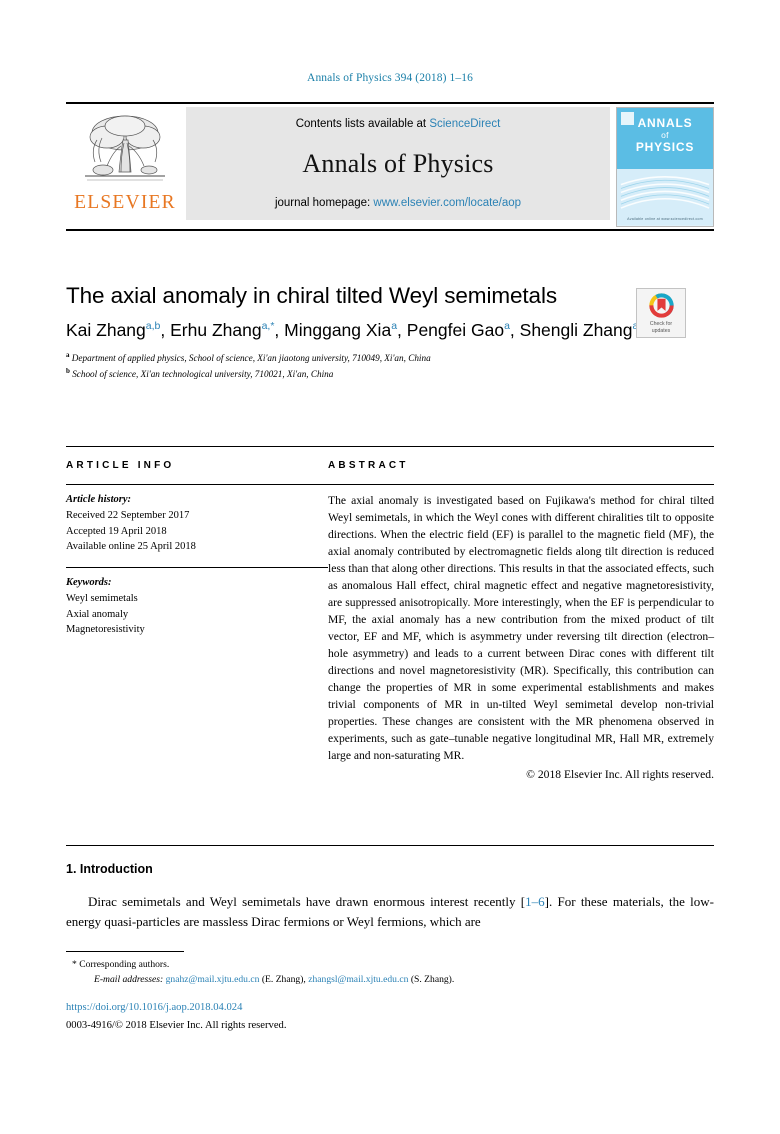 The width and height of the screenshot is (780, 1134). Describe the element at coordinates (116, 531) in the screenshot. I see `article-history-accepted: Accepted 19 April 2018` at that location.